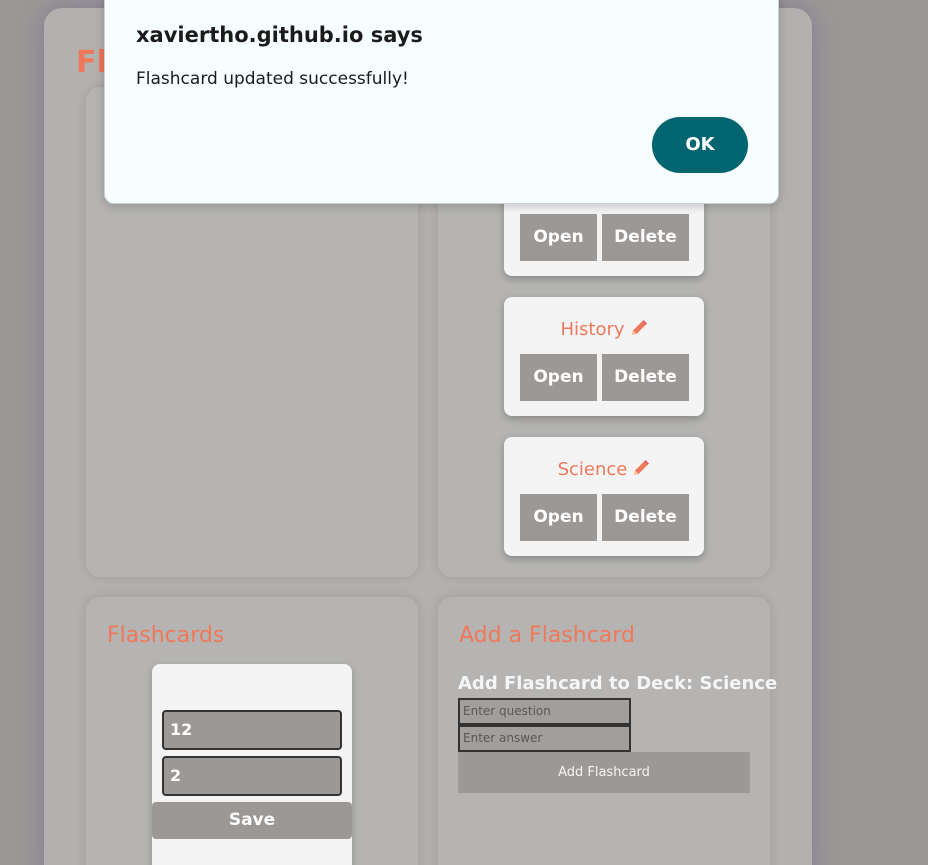  I want to click on flashcard-editor: Save, so click(252, 764).